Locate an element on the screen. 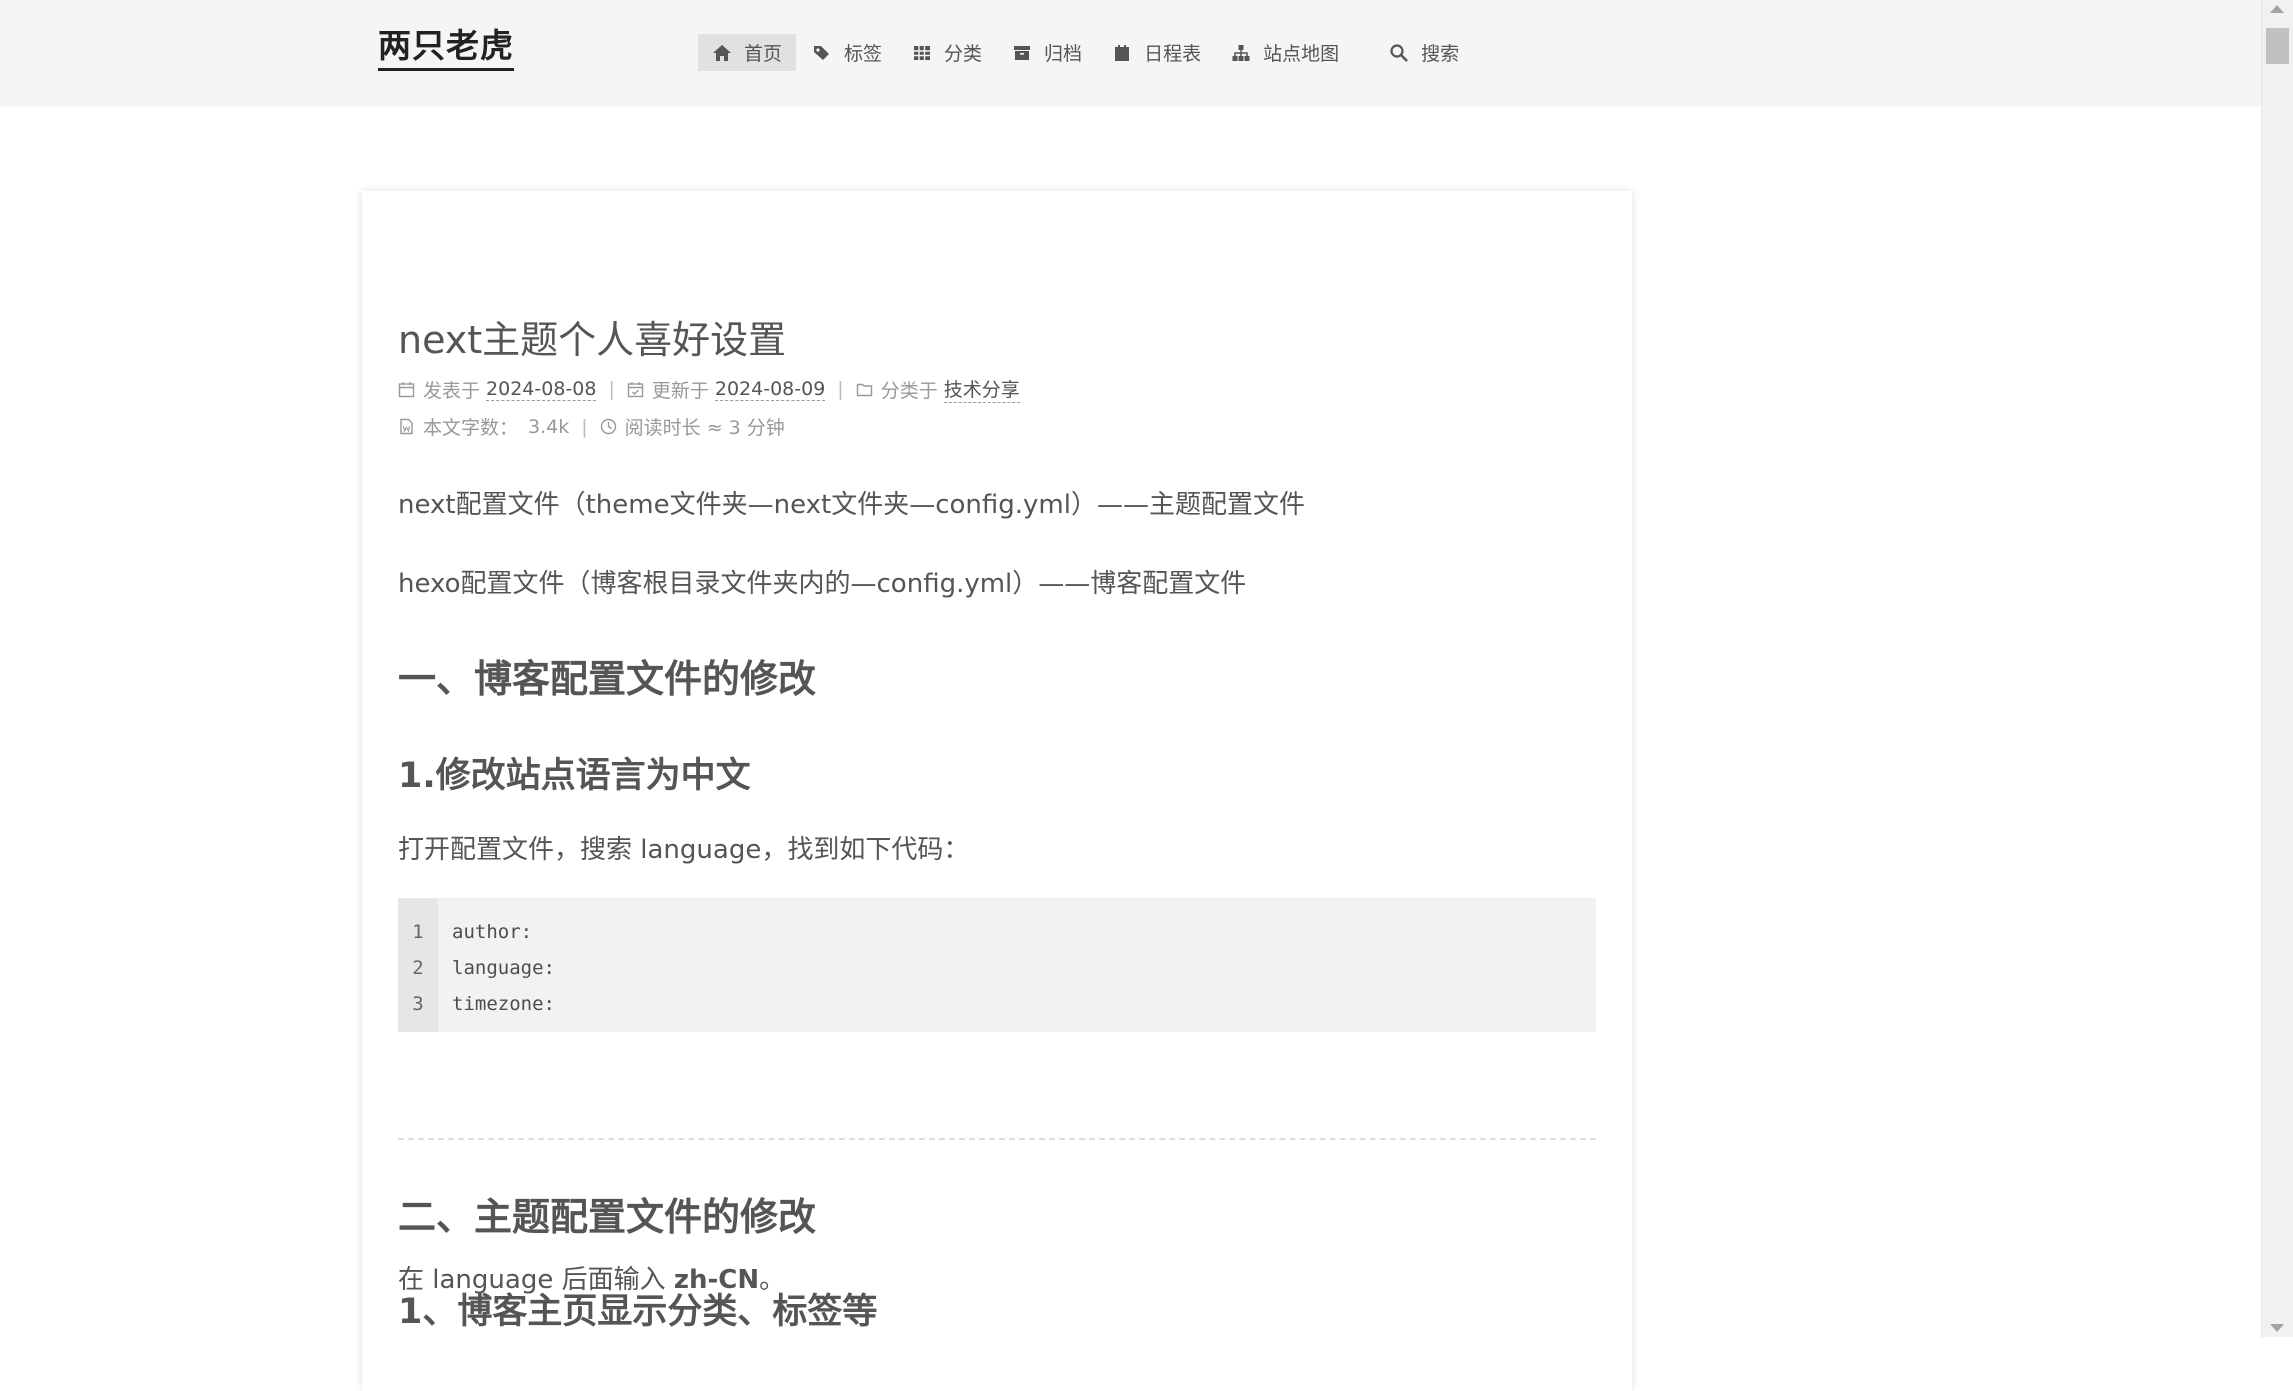  sitemap-icon is located at coordinates (1241, 53).